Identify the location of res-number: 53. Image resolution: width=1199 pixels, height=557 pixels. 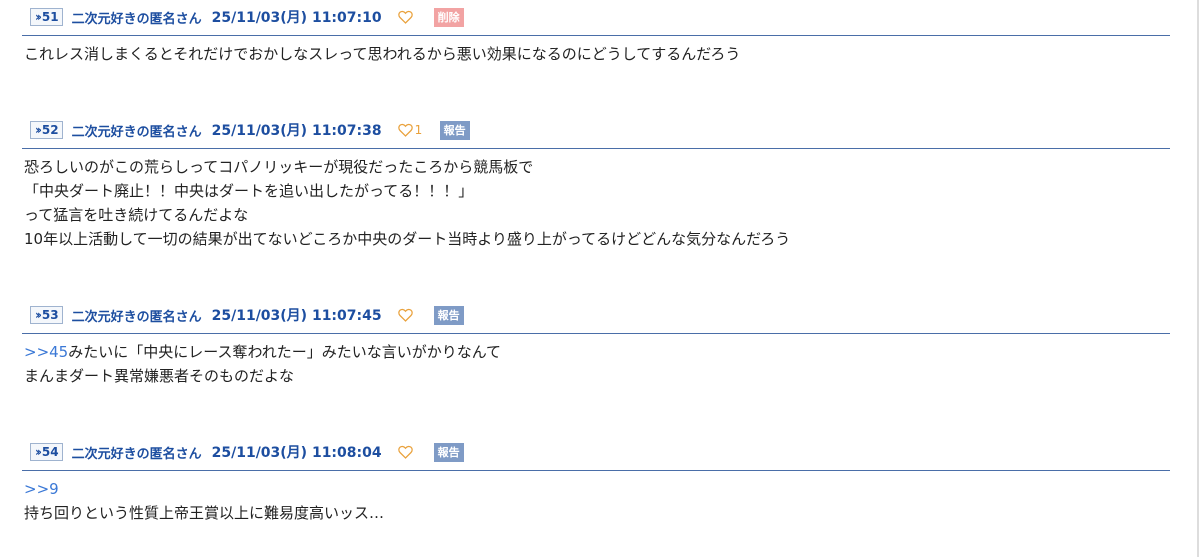
(50, 315).